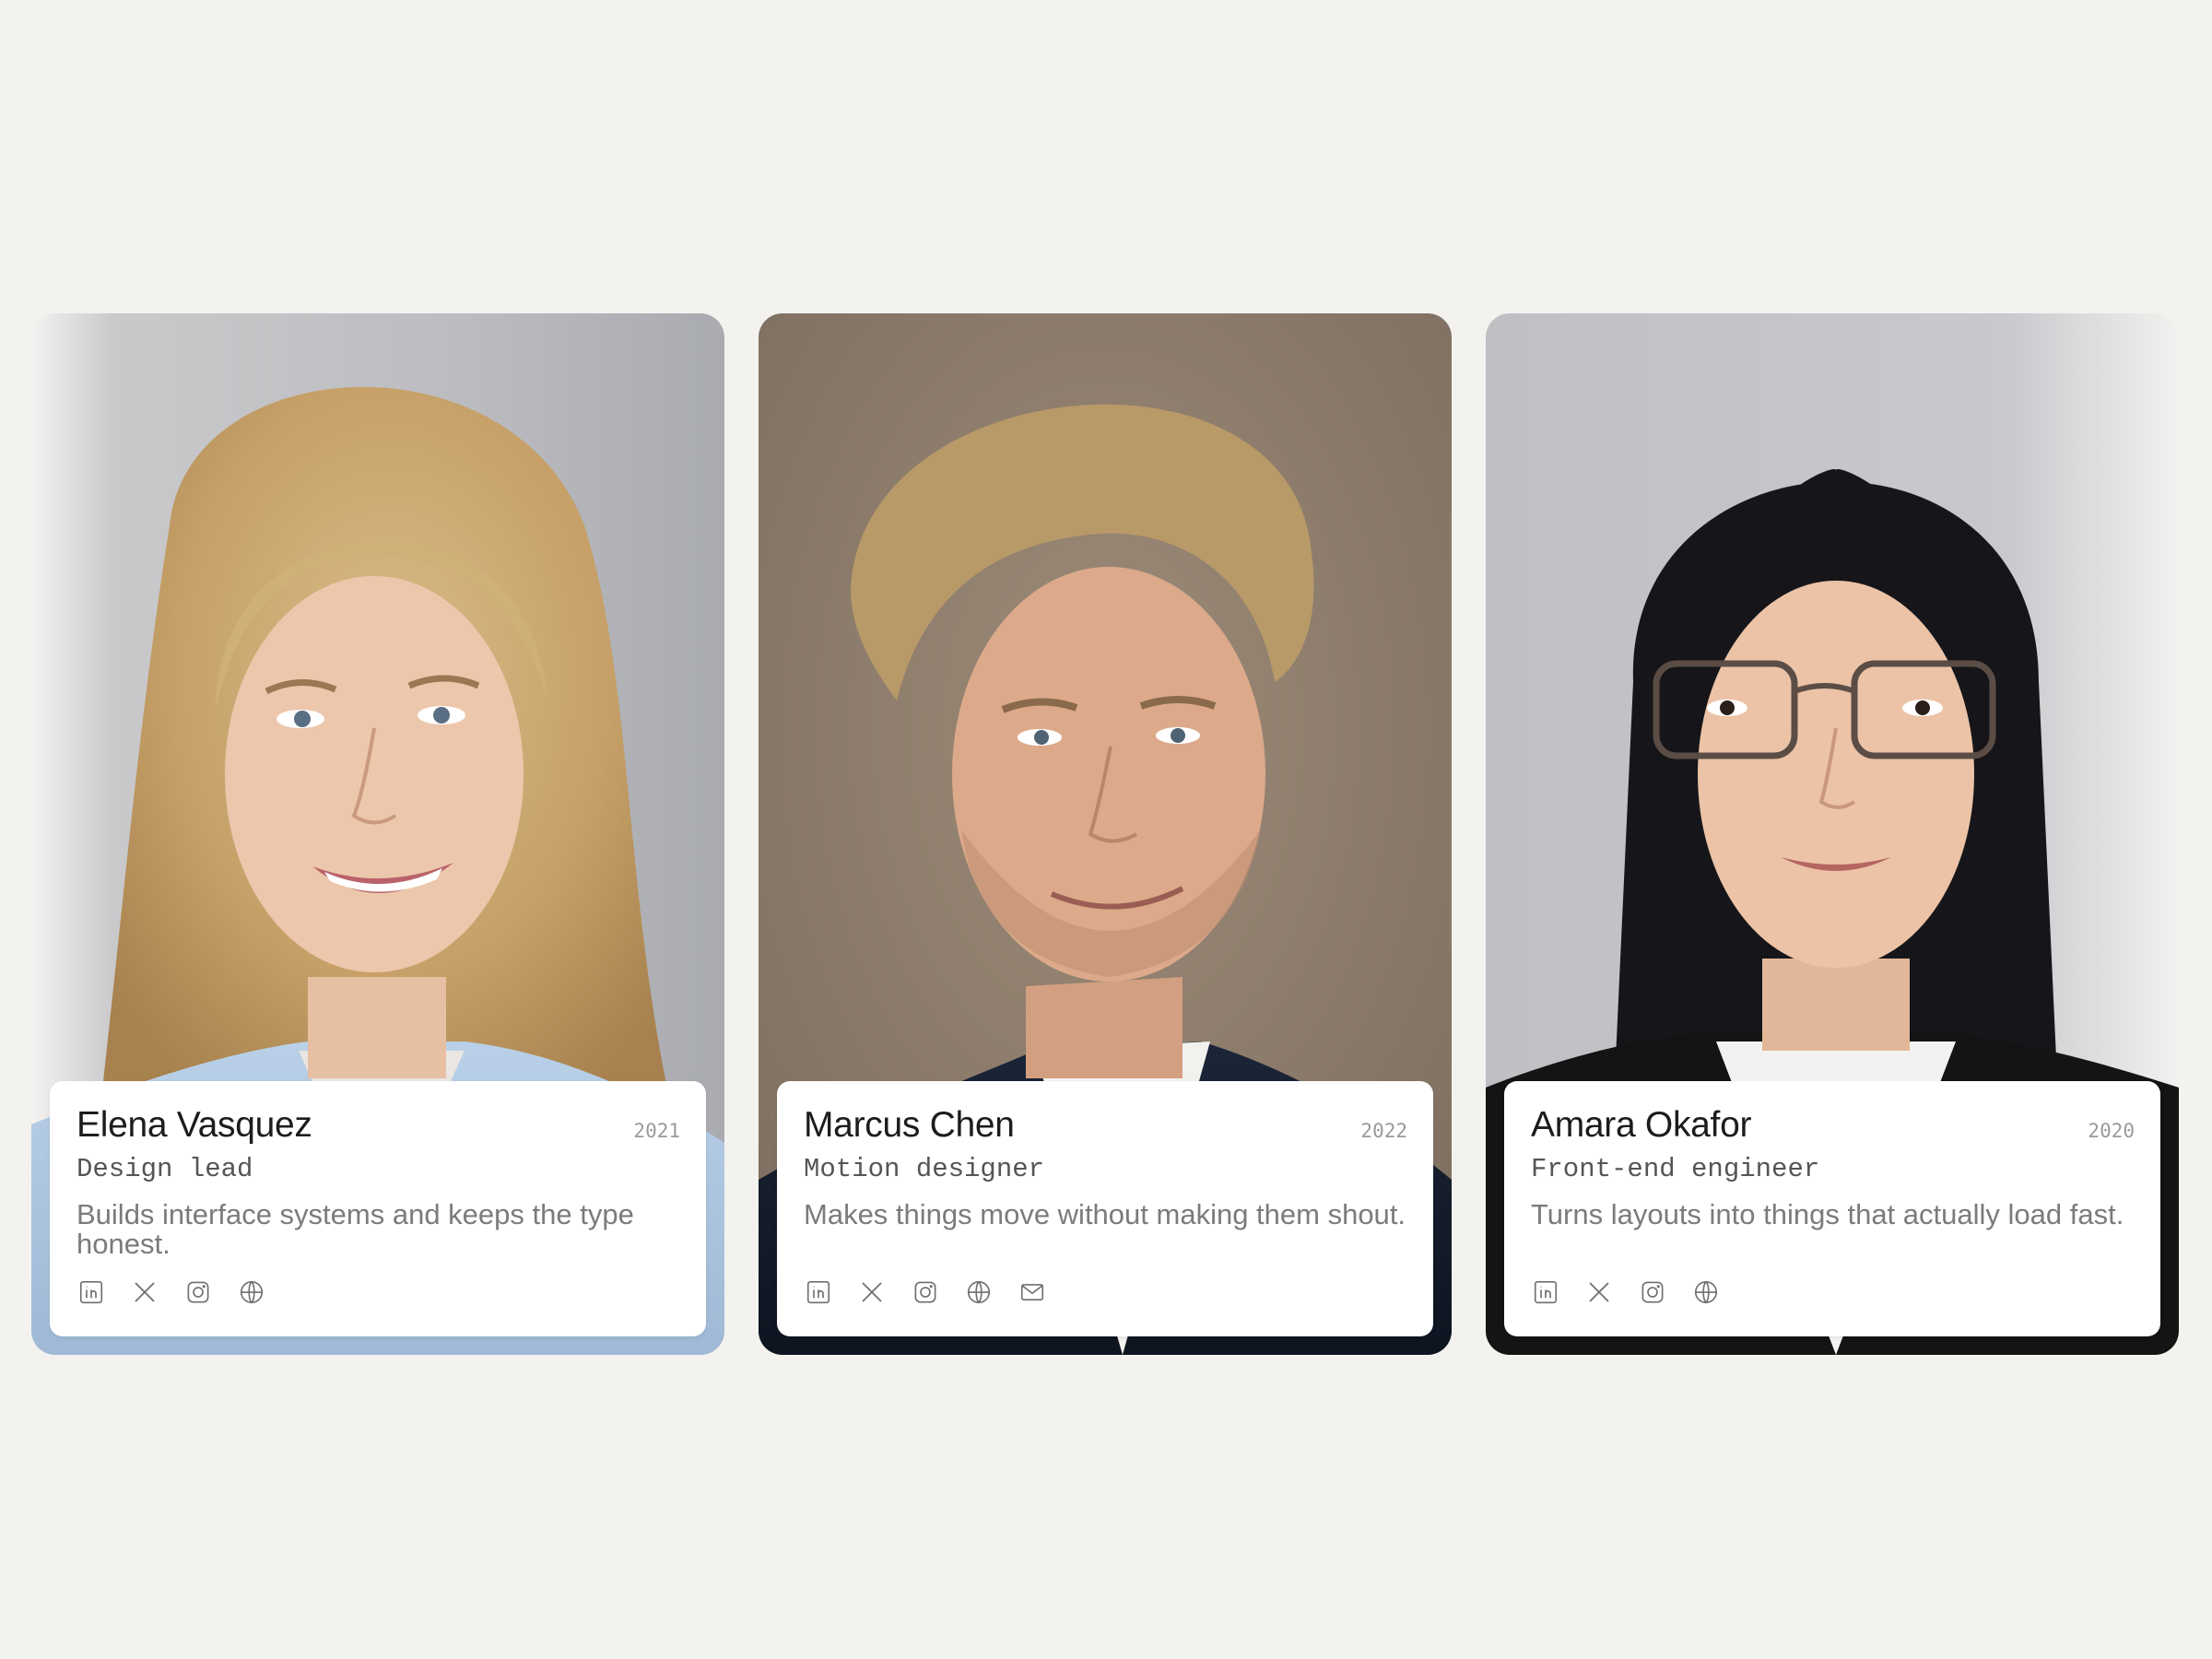 This screenshot has height=1659, width=2212. I want to click on mail-icon, so click(1032, 1292).